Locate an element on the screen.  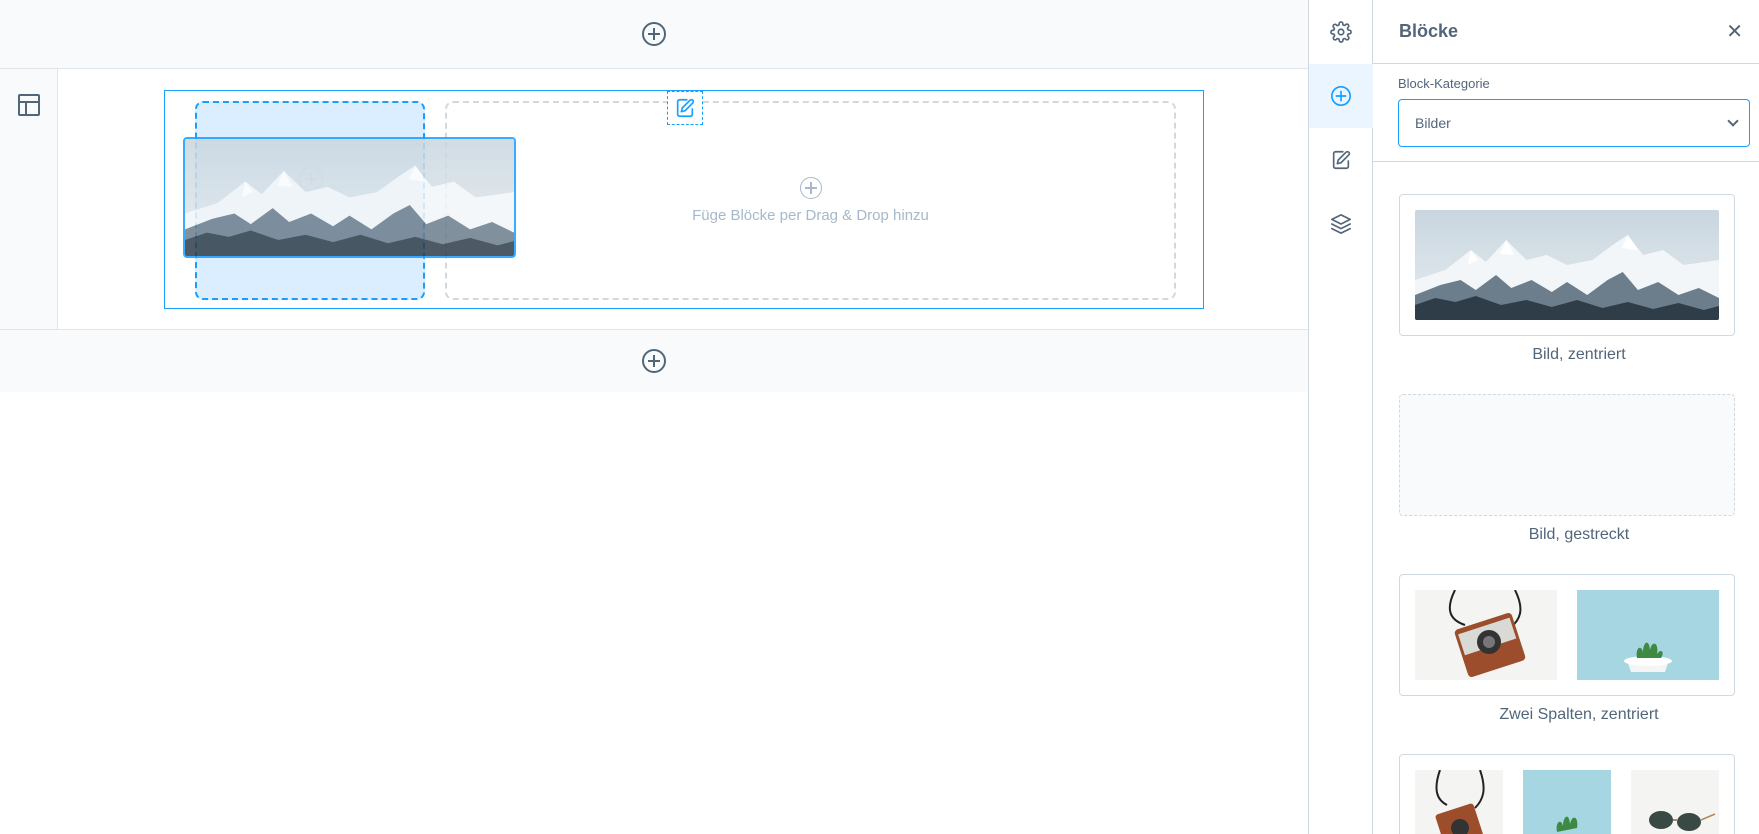
rail-edit is located at coordinates (1341, 160).